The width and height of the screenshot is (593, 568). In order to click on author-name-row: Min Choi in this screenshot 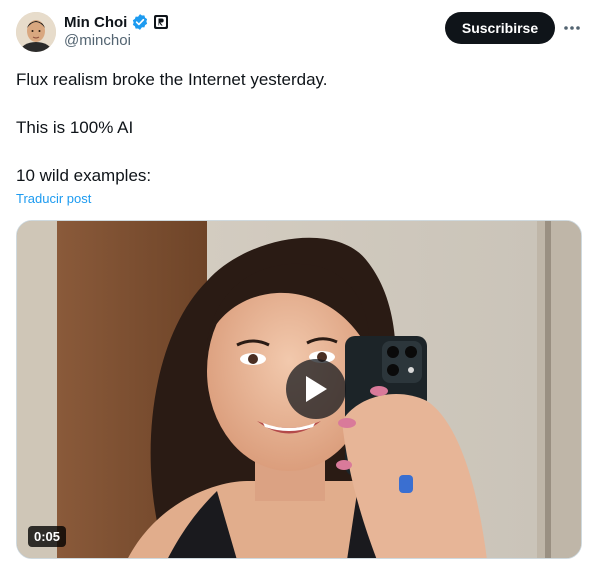, I will do `click(116, 22)`.